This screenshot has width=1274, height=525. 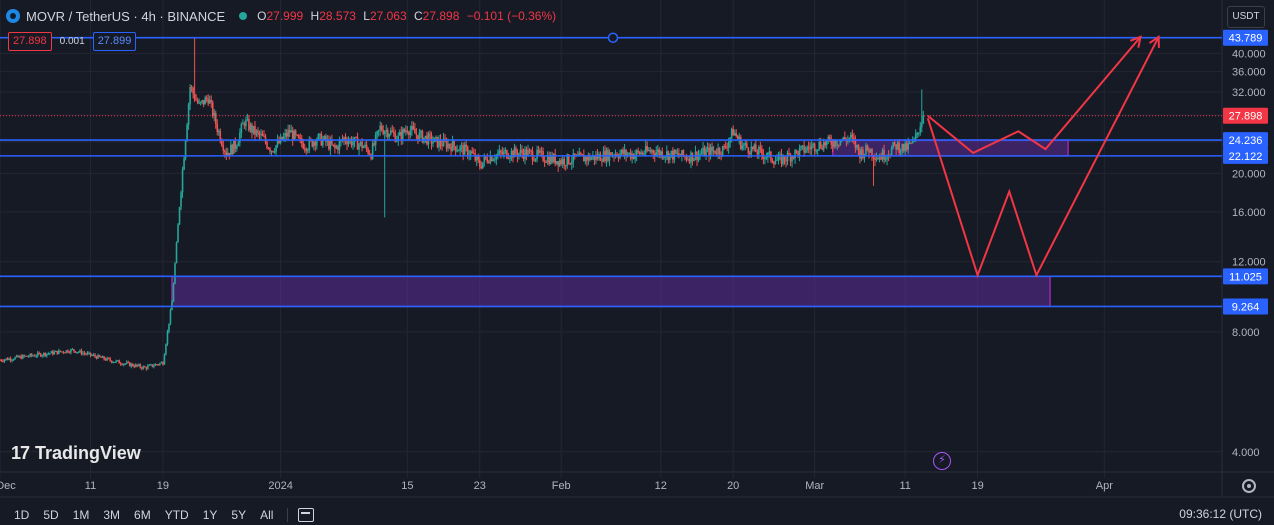 What do you see at coordinates (163, 486) in the screenshot?
I see `x-tick-label: 19` at bounding box center [163, 486].